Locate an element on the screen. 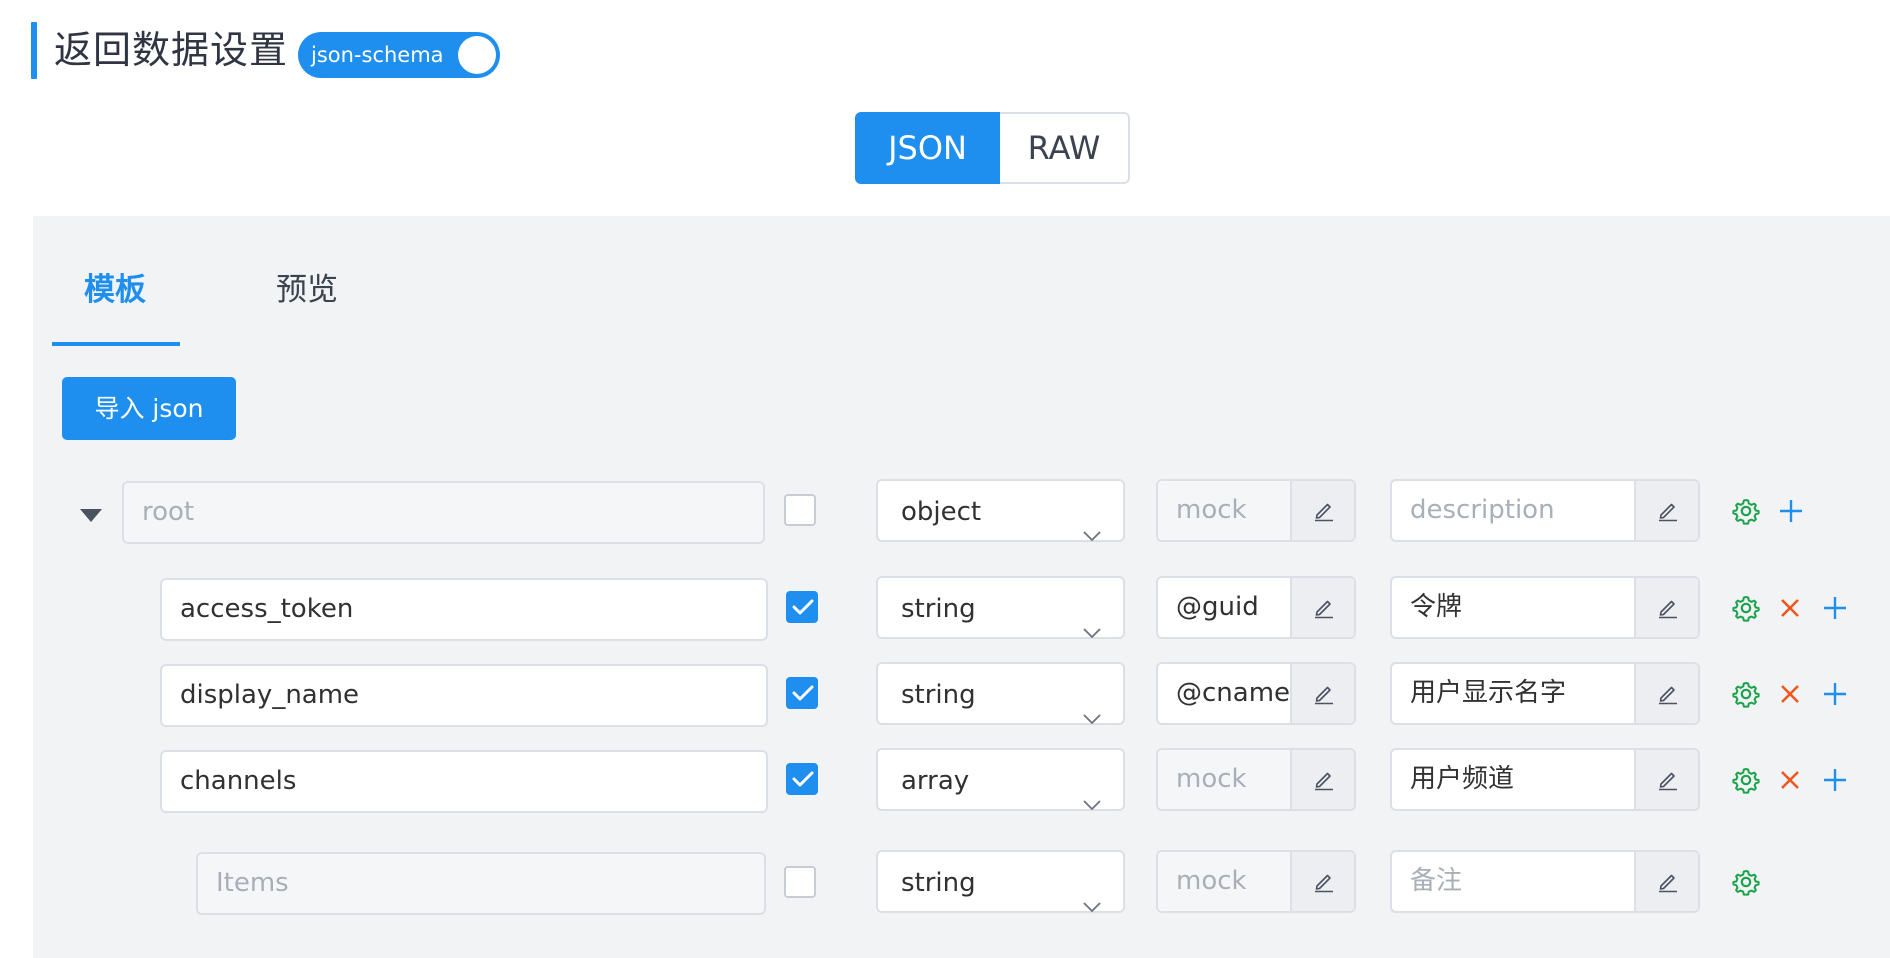 The height and width of the screenshot is (958, 1890). mock-input-group: @cname is located at coordinates (1256, 693).